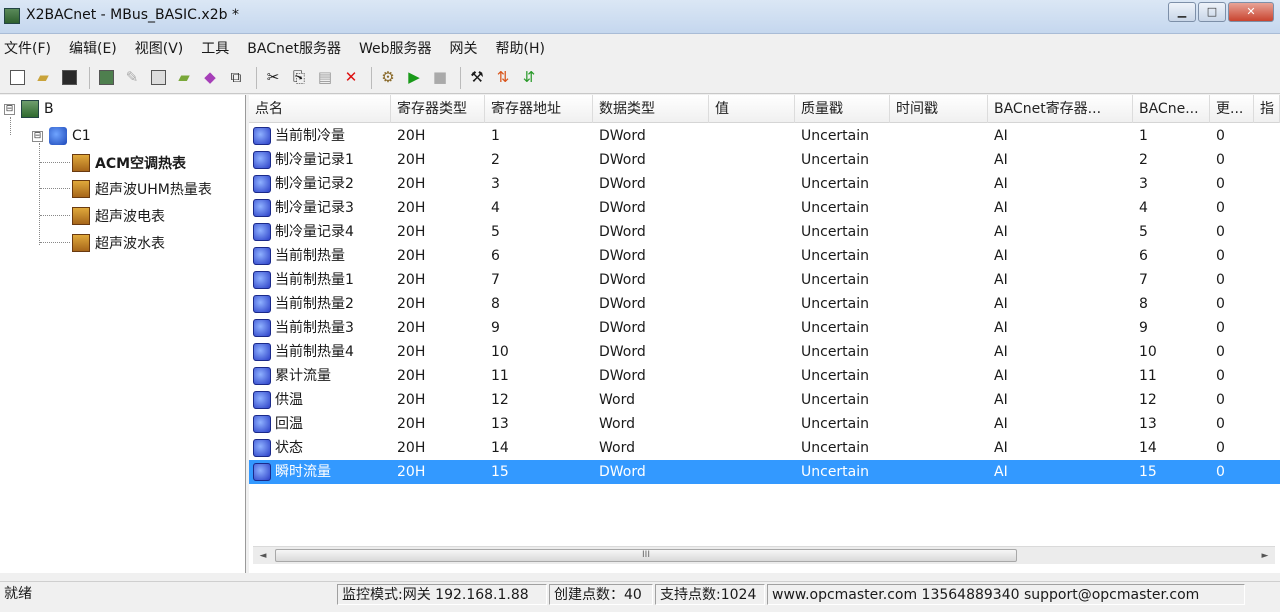  Describe the element at coordinates (93, 48) in the screenshot. I see `menu-edit: 编辑(E)` at that location.